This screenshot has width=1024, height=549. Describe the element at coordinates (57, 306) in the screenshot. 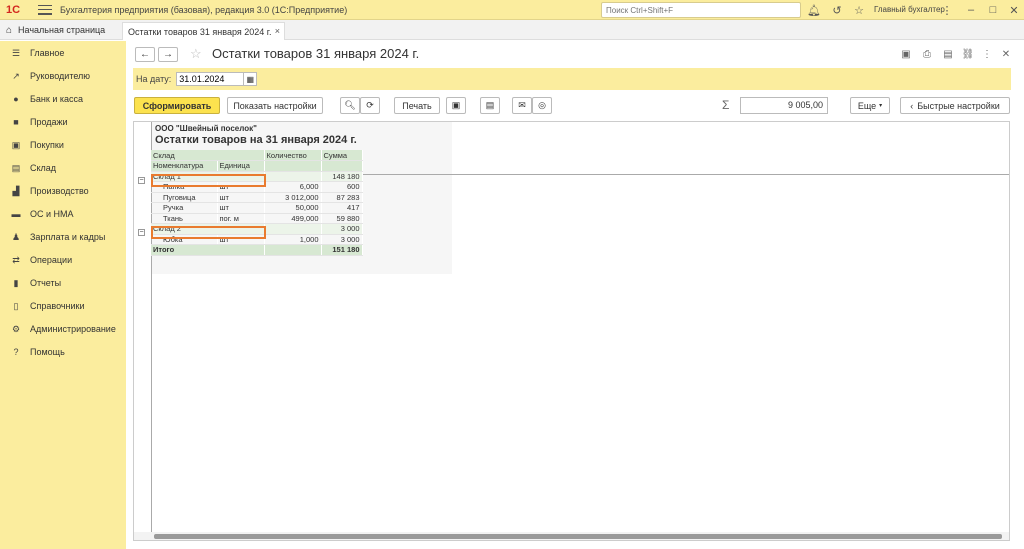

I see `sidebar-item-label: Справочники` at that location.